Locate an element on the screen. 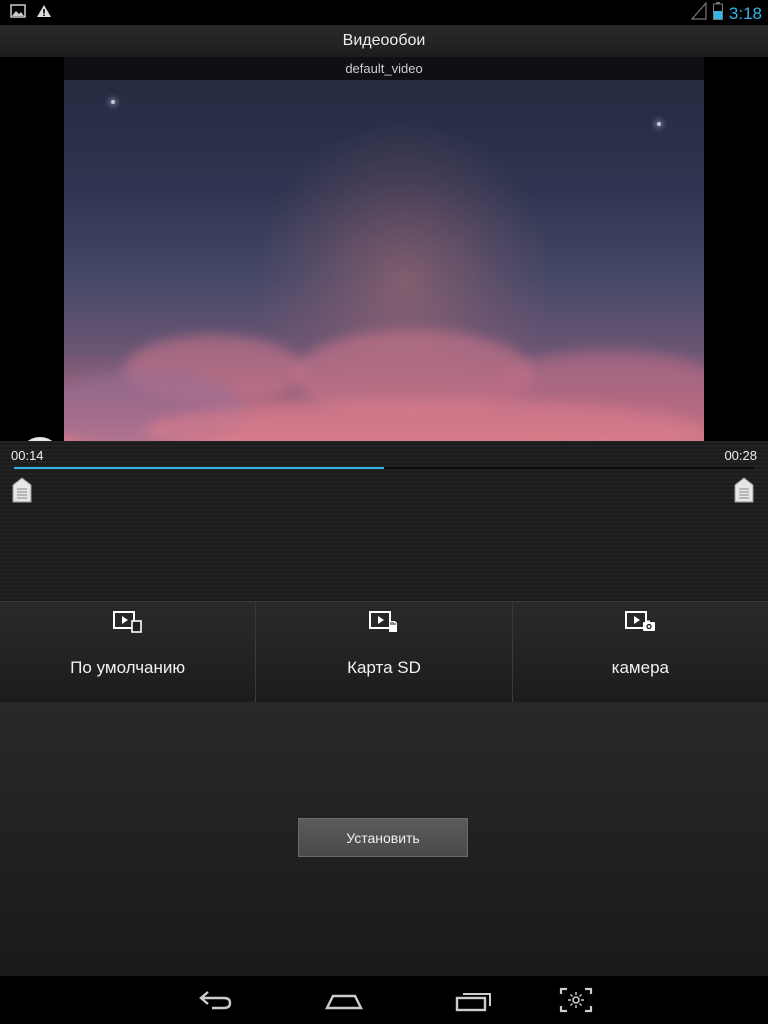  screenshot-icon is located at coordinates (576, 1002).